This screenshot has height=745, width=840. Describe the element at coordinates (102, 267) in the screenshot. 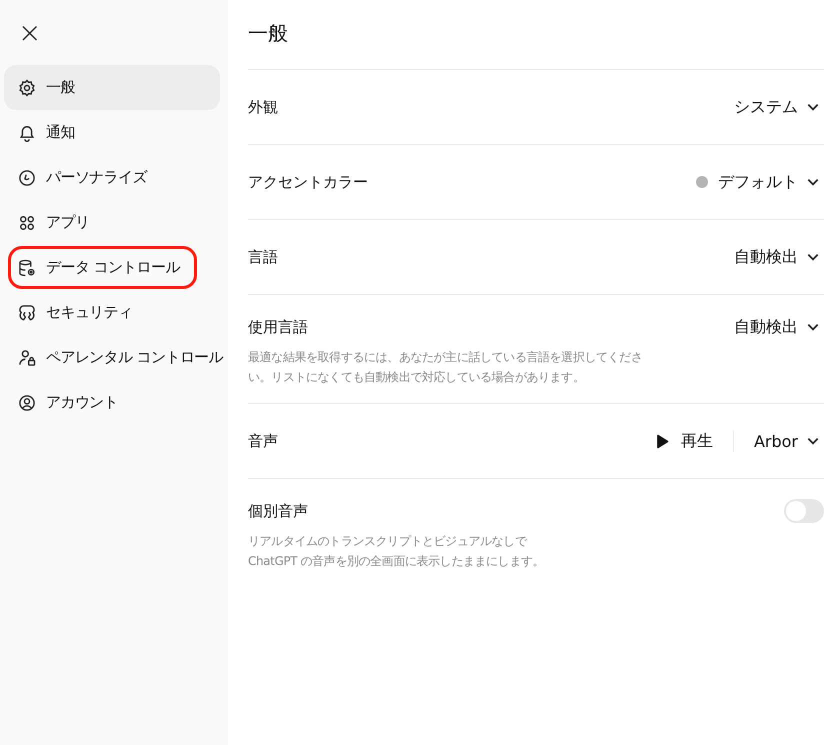

I see `sidebar-item: データ コントロール` at that location.